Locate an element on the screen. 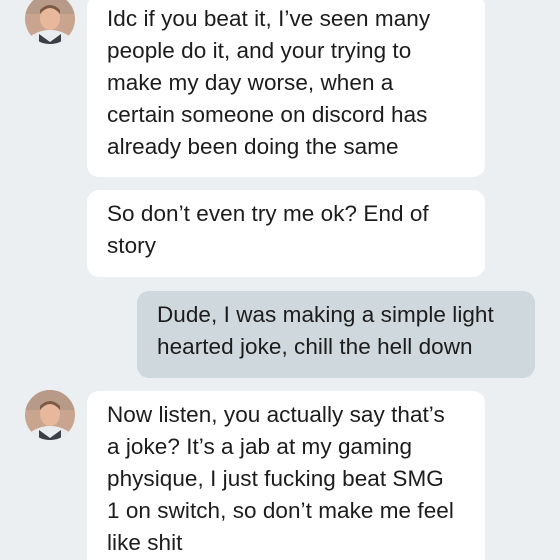 The height and width of the screenshot is (560, 560). message-text-line: Idc if you beat it, I’ve seen many is located at coordinates (269, 18).